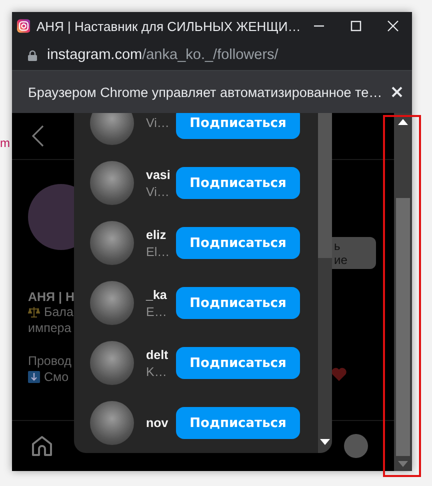 The width and height of the screenshot is (432, 486). I want to click on scroll-up-arrow-icon, so click(403, 122).